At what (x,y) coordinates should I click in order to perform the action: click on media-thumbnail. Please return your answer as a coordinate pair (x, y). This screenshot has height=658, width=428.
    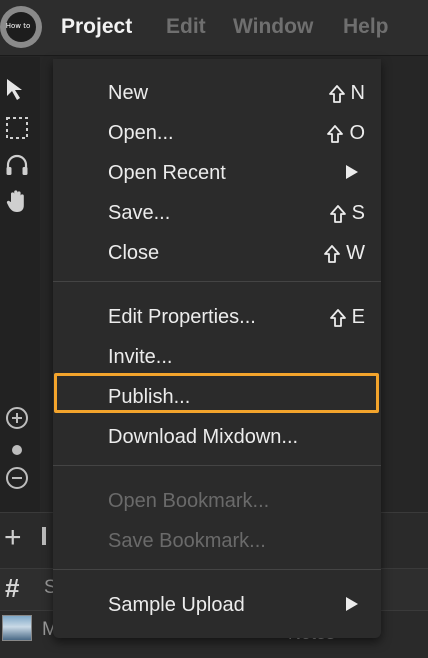
    Looking at the image, I should click on (17, 628).